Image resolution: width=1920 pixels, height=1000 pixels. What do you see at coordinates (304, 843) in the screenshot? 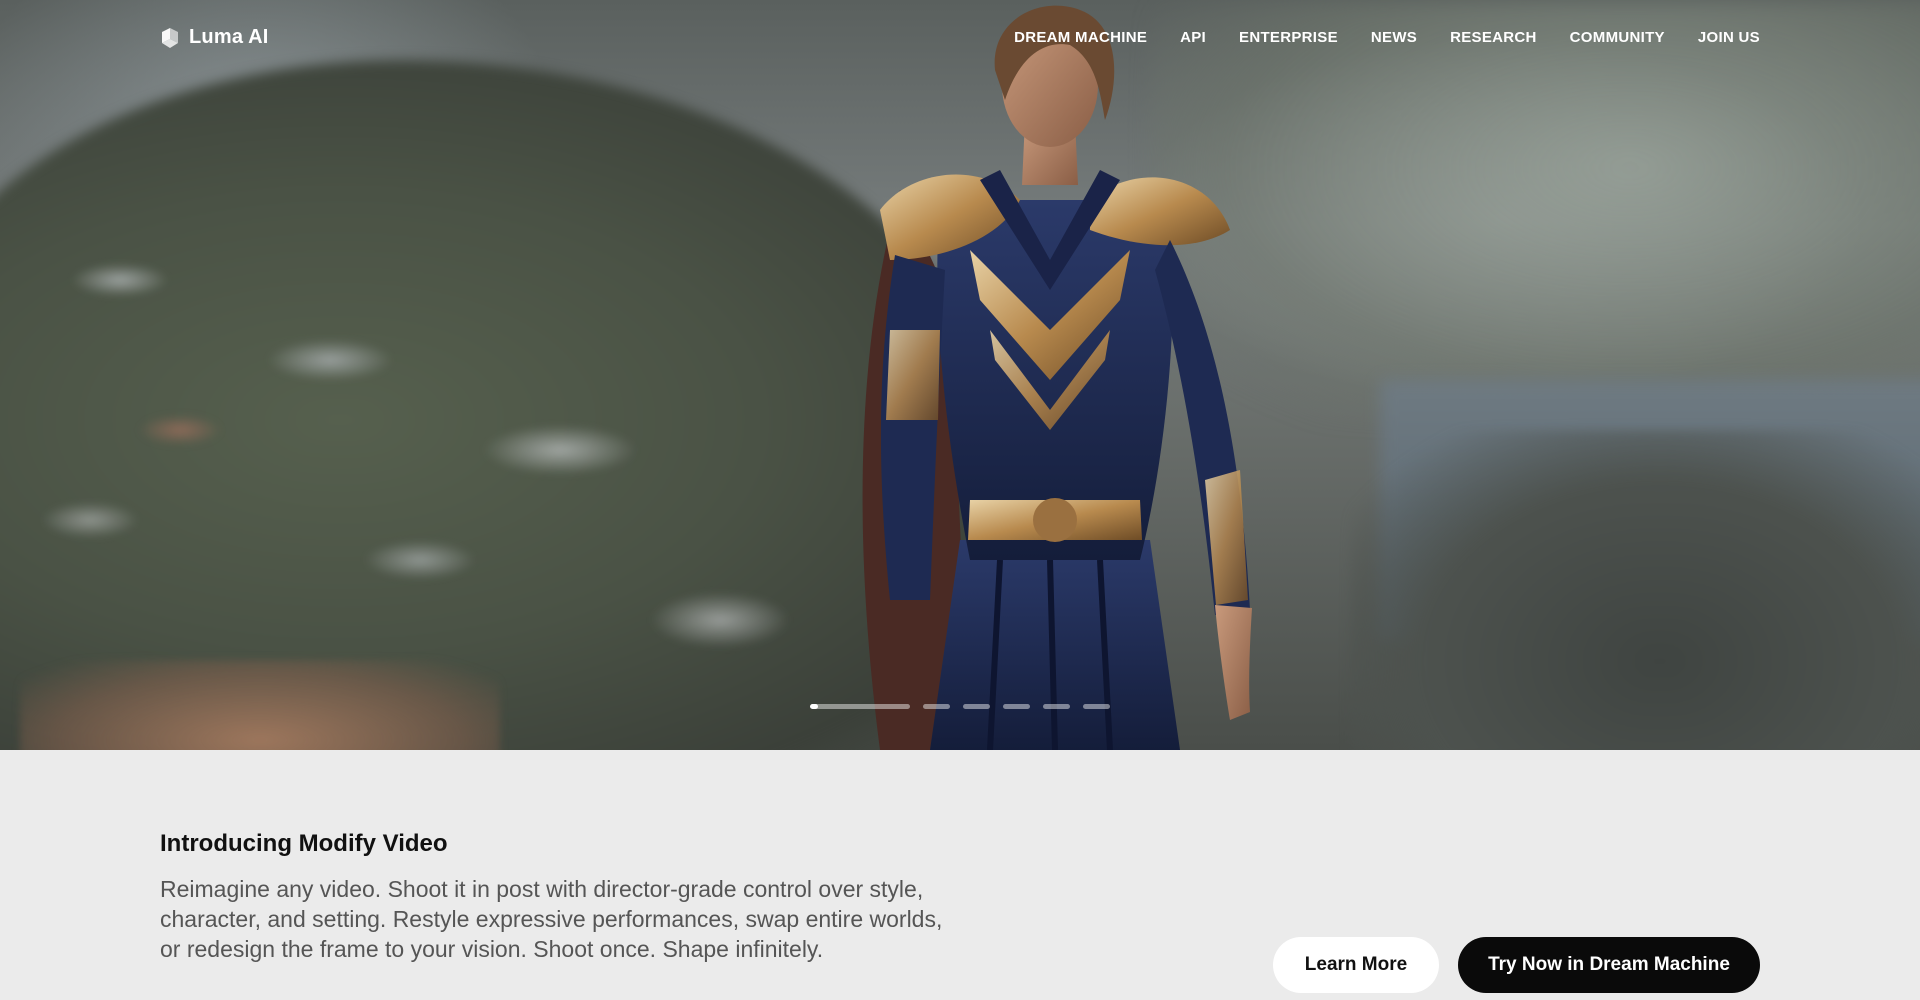
I see `feature-title: Introducing Modify Video` at bounding box center [304, 843].